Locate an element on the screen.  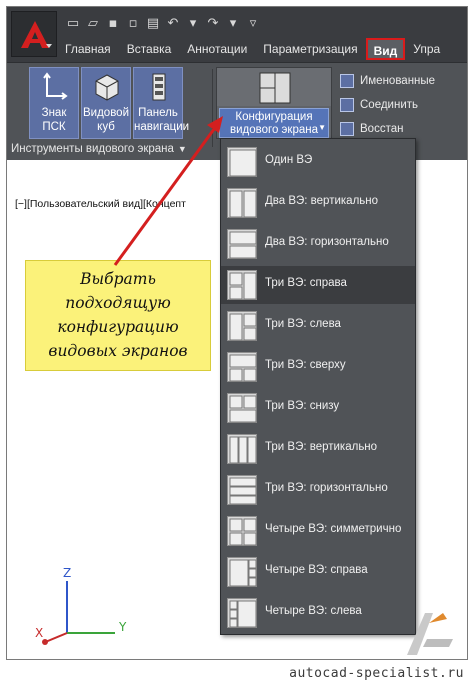
ucs-icon: Z Y X is located at coordinates (81, 606).